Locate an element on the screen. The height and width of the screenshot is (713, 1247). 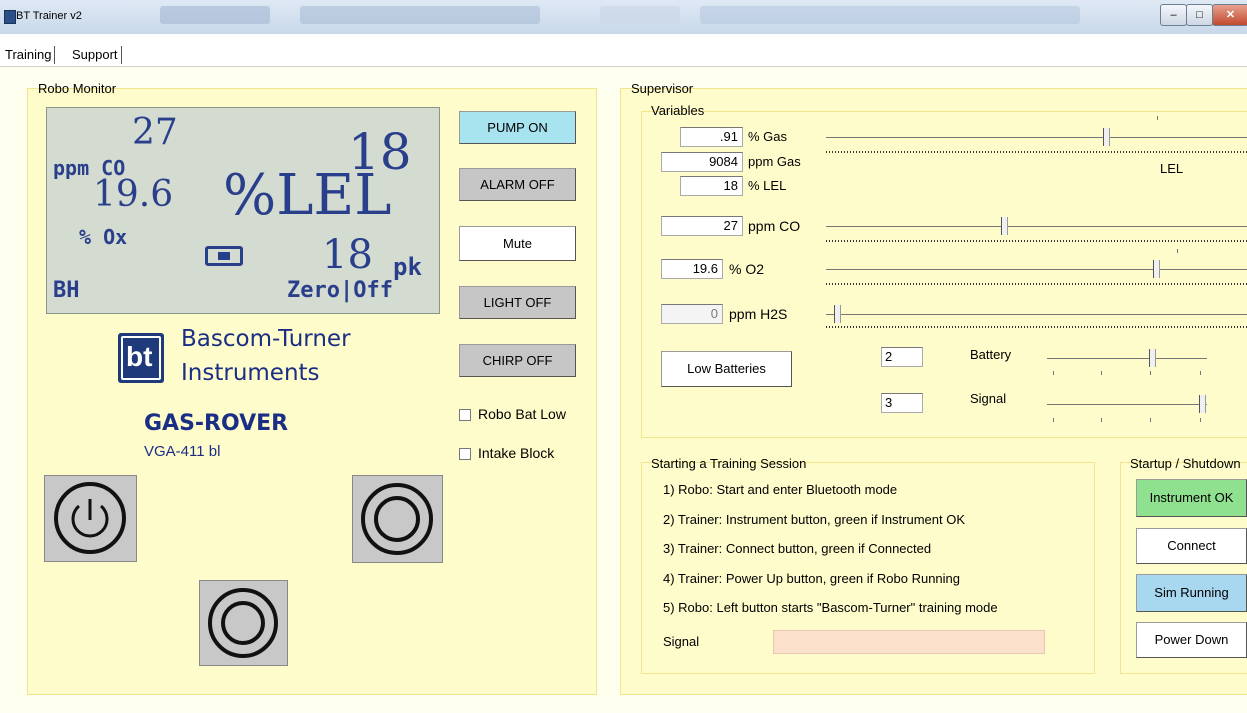
co-unit: ppm CO is located at coordinates (774, 226).